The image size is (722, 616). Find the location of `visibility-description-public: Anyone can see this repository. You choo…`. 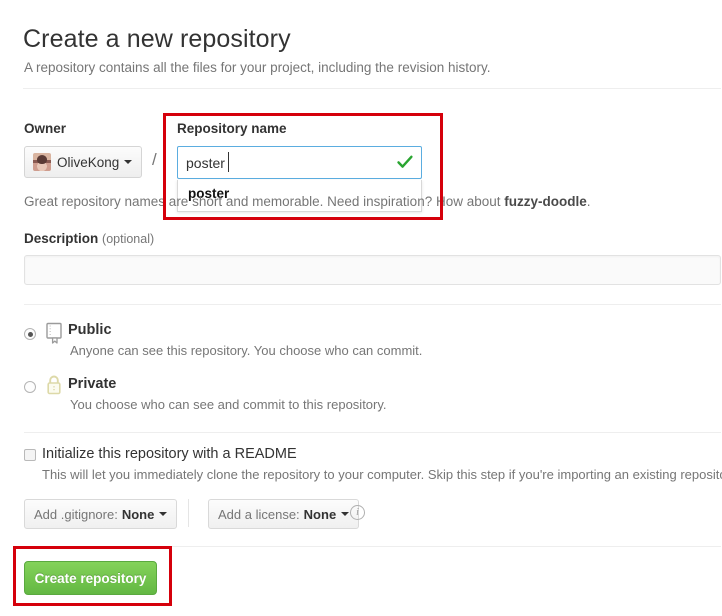

visibility-description-public: Anyone can see this repository. You choo… is located at coordinates (246, 350).